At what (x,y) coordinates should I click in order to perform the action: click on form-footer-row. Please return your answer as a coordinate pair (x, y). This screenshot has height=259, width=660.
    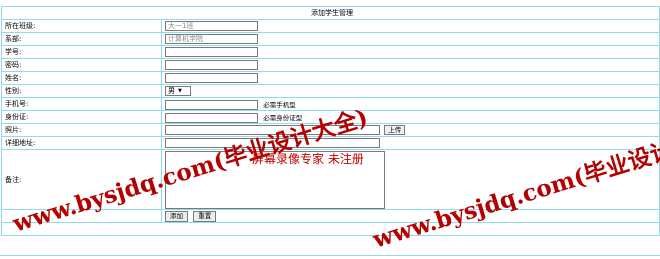
    Looking at the image, I should click on (330, 229).